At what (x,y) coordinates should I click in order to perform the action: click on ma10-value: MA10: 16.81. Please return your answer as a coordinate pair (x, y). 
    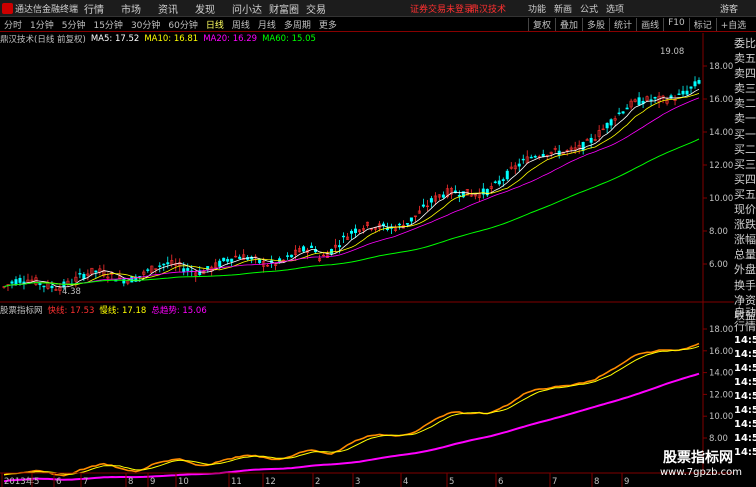
    Looking at the image, I should click on (171, 39).